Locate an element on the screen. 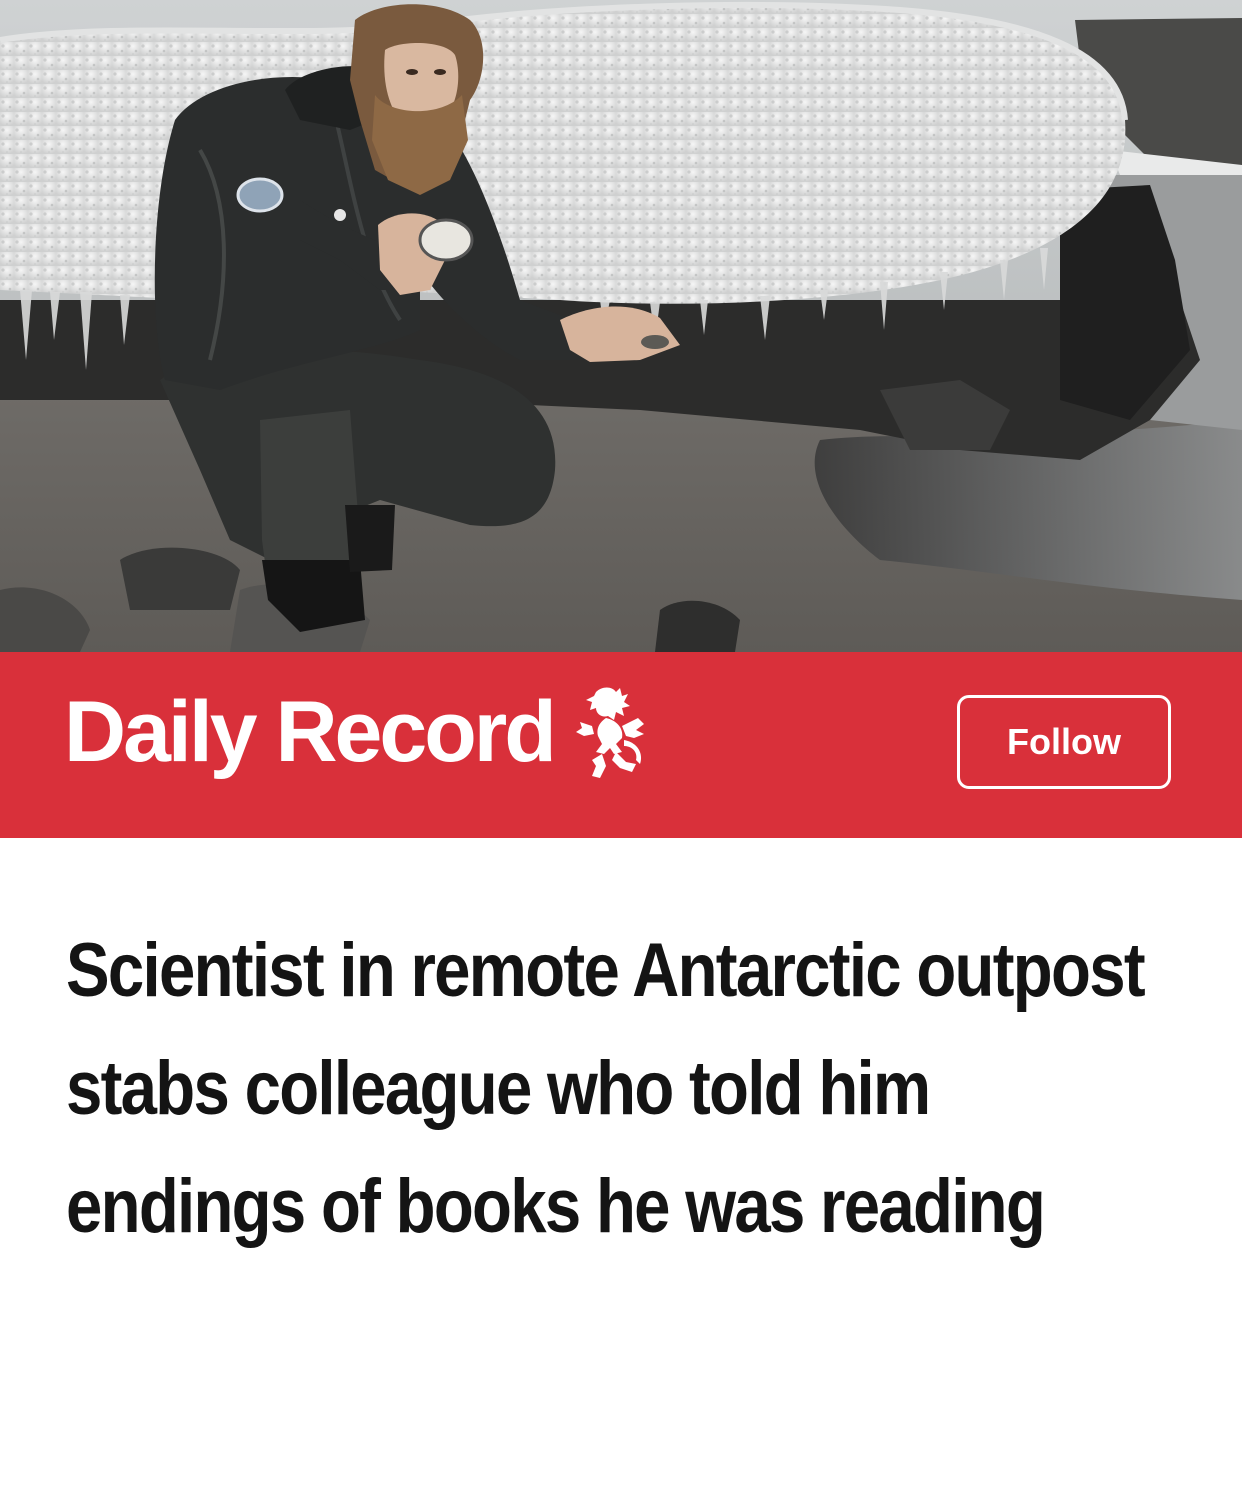  publisher-bar: Daily Record Follow is located at coordinates (621, 745).